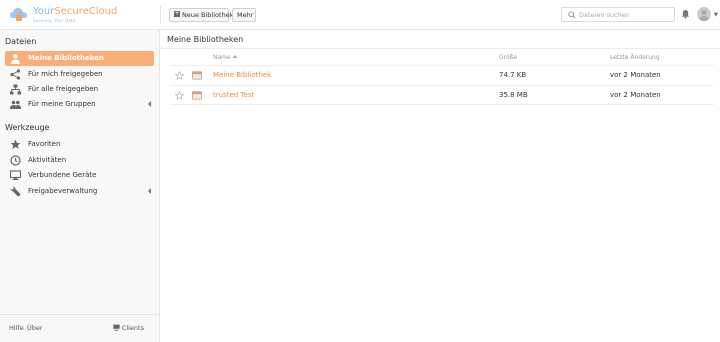  I want to click on sort-up-icon, so click(234, 56).